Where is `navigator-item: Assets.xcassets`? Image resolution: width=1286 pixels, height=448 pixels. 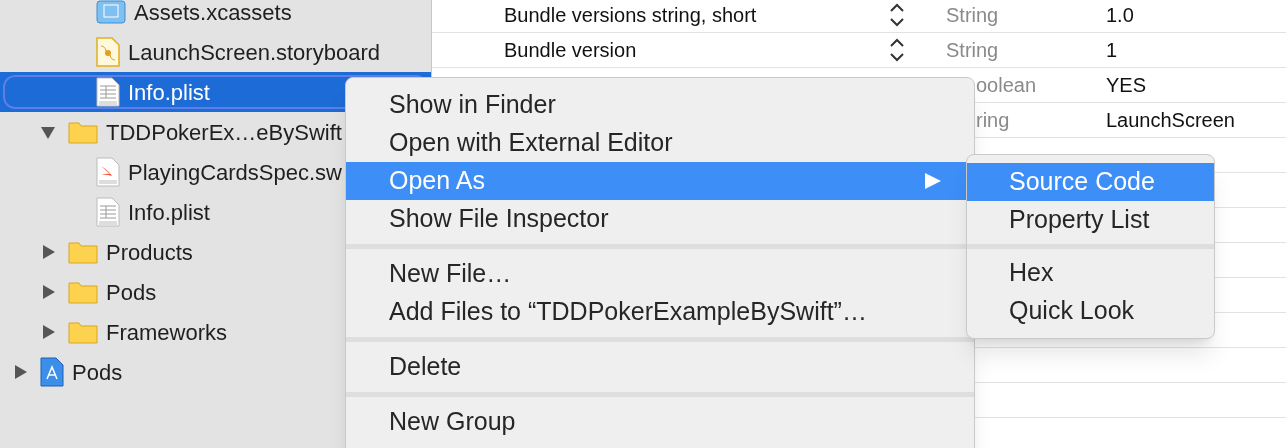 navigator-item: Assets.xcassets is located at coordinates (215, 16).